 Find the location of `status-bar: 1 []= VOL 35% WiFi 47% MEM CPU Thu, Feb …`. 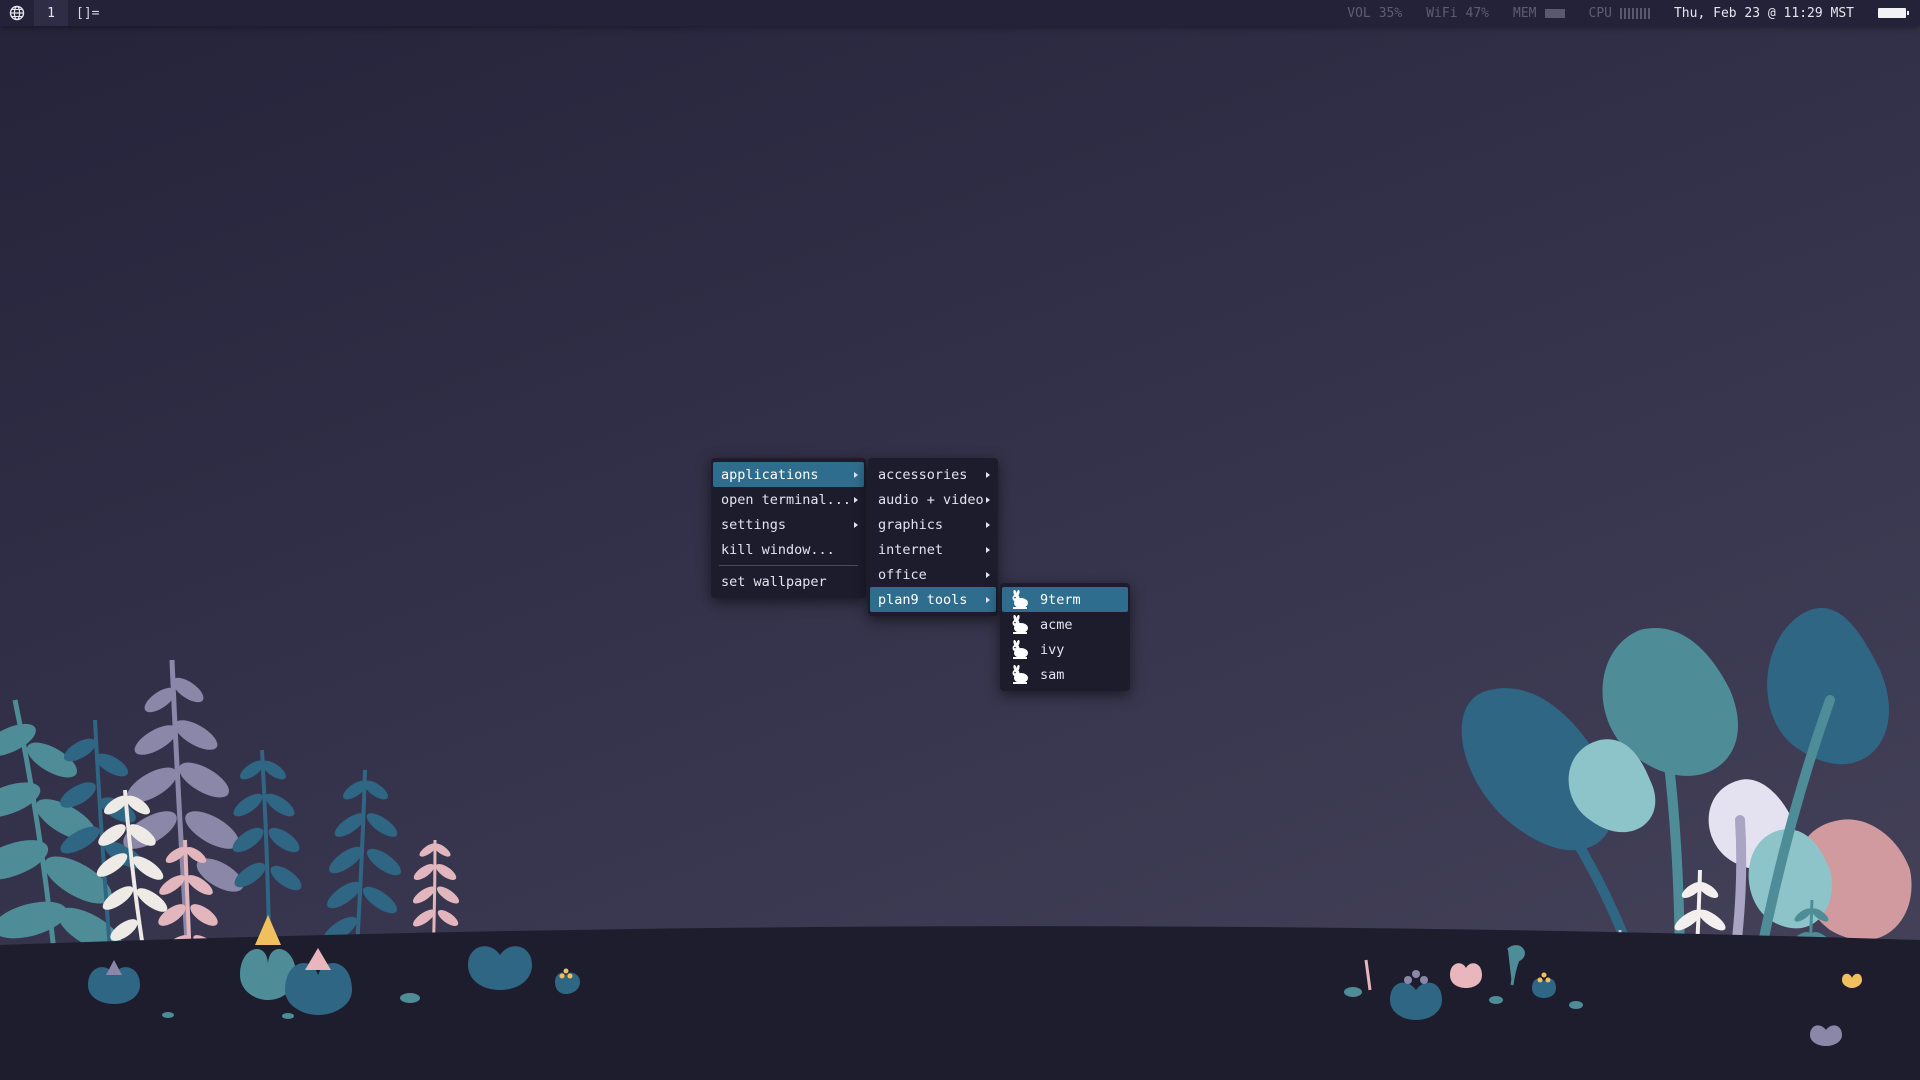

status-bar: 1 []= VOL 35% WiFi 47% MEM CPU Thu, Feb … is located at coordinates (960, 13).